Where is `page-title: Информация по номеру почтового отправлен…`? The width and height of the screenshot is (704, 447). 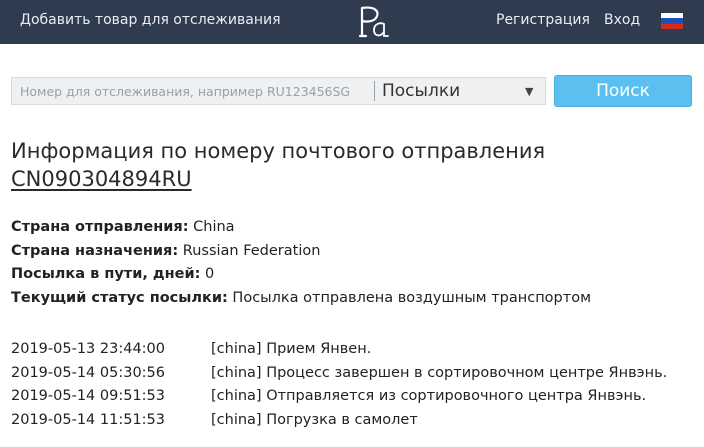
page-title: Информация по номеру почтового отправлен… is located at coordinates (351, 165).